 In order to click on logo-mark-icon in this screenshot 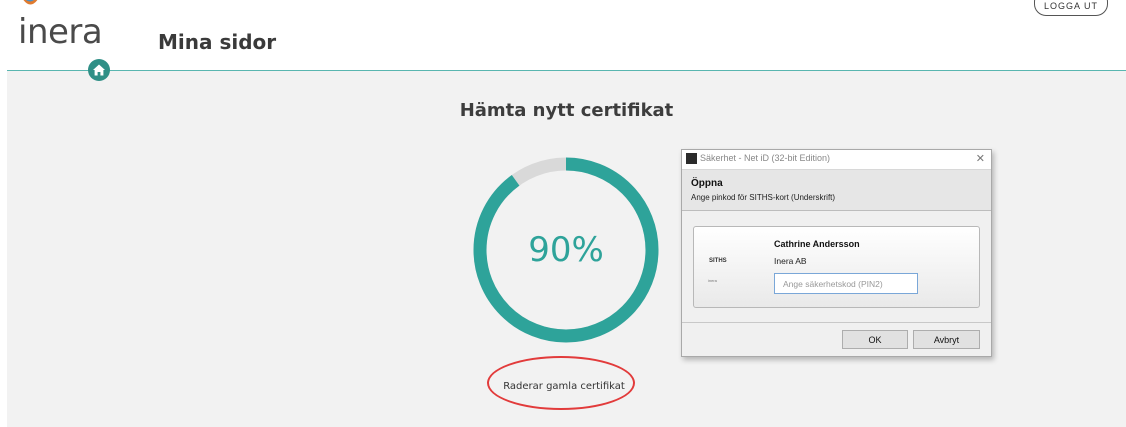, I will do `click(30, 2)`.